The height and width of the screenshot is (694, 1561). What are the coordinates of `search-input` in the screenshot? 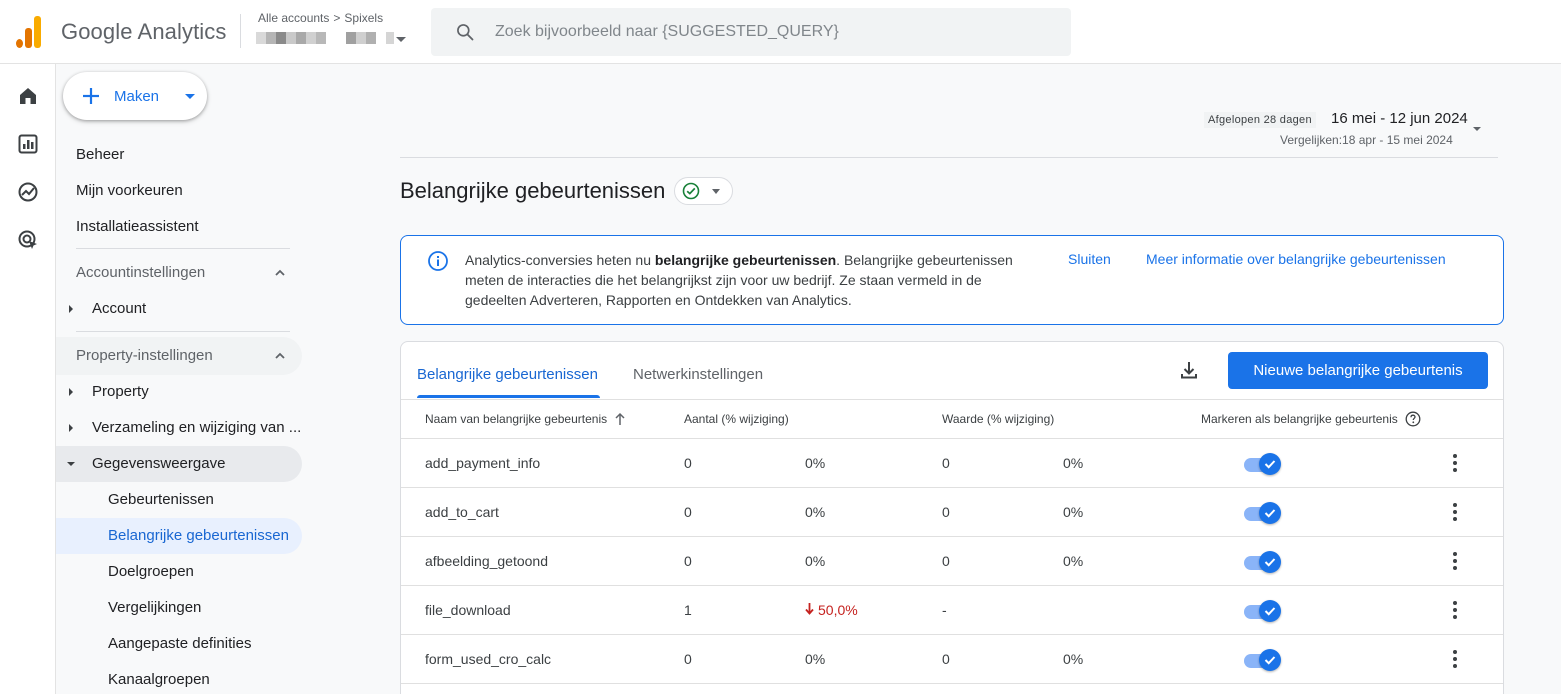 It's located at (775, 32).